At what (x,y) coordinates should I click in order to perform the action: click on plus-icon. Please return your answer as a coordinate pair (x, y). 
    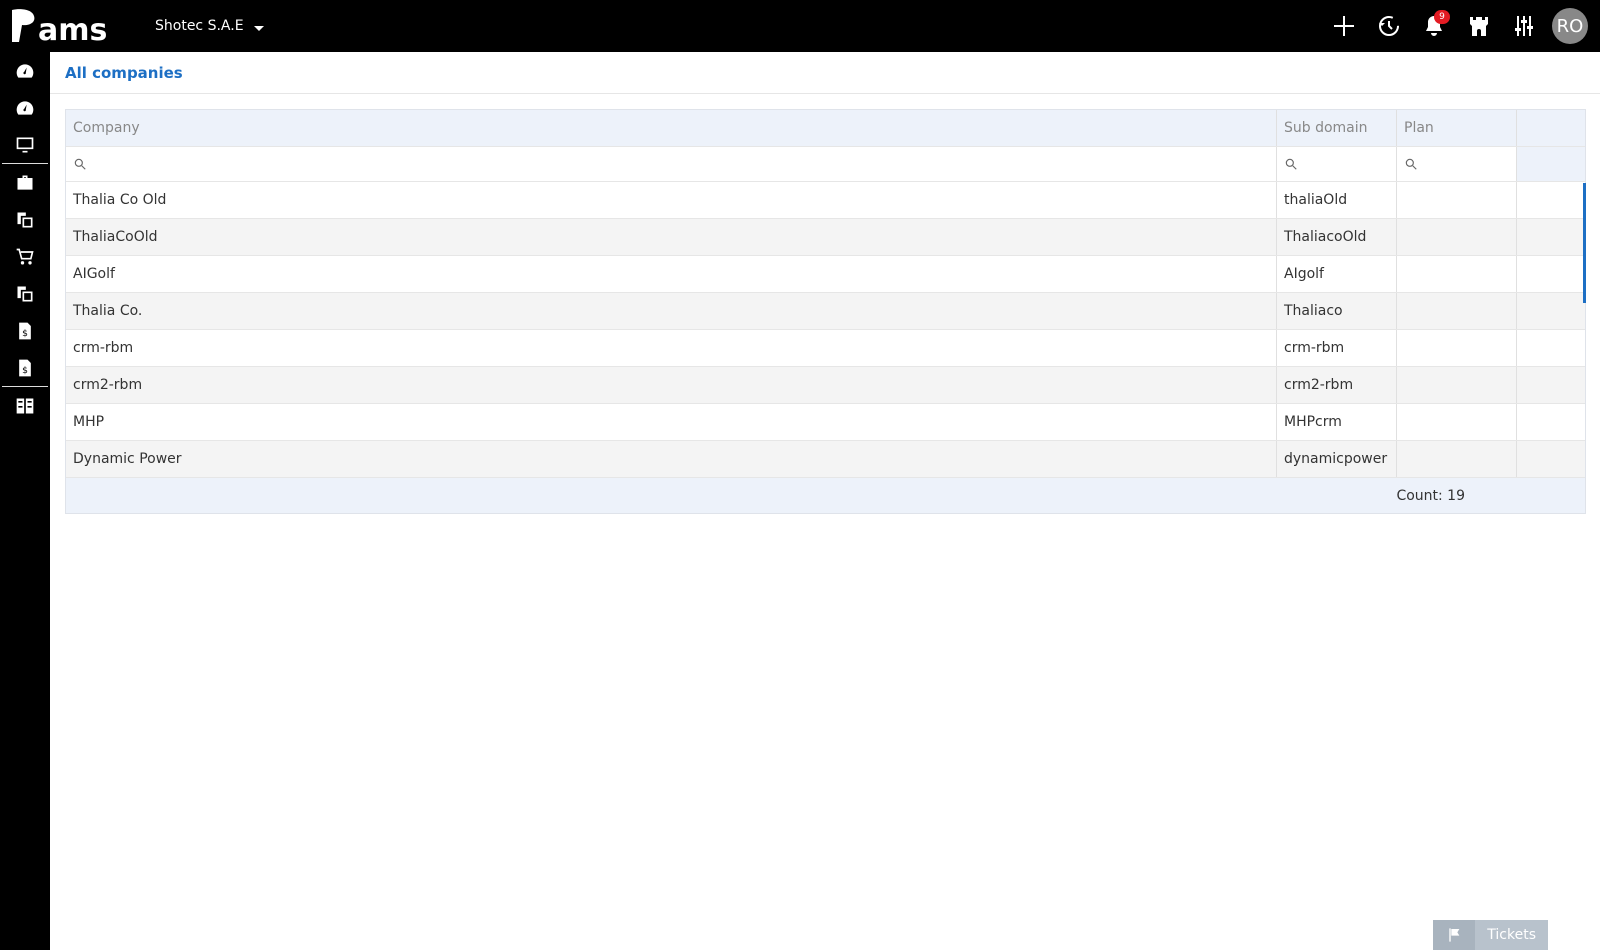
    Looking at the image, I should click on (1343, 26).